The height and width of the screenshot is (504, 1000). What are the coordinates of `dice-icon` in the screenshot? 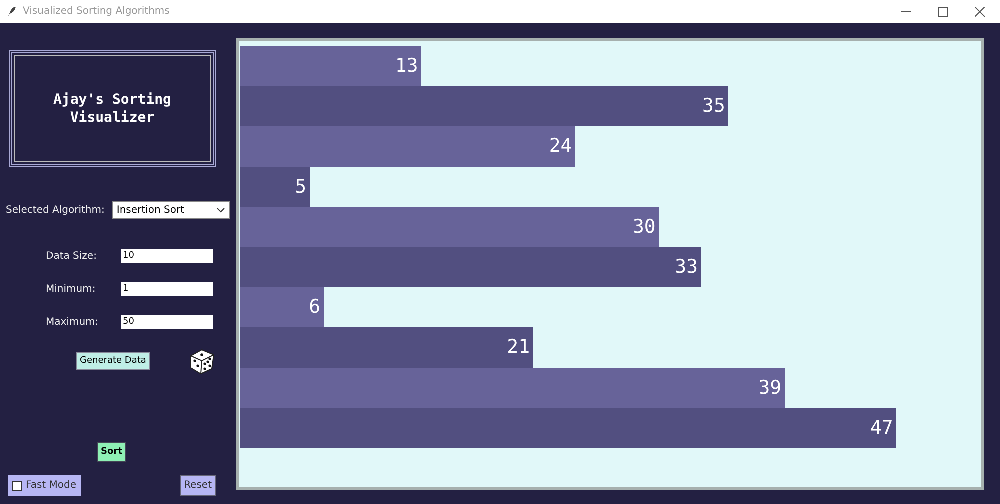 It's located at (202, 361).